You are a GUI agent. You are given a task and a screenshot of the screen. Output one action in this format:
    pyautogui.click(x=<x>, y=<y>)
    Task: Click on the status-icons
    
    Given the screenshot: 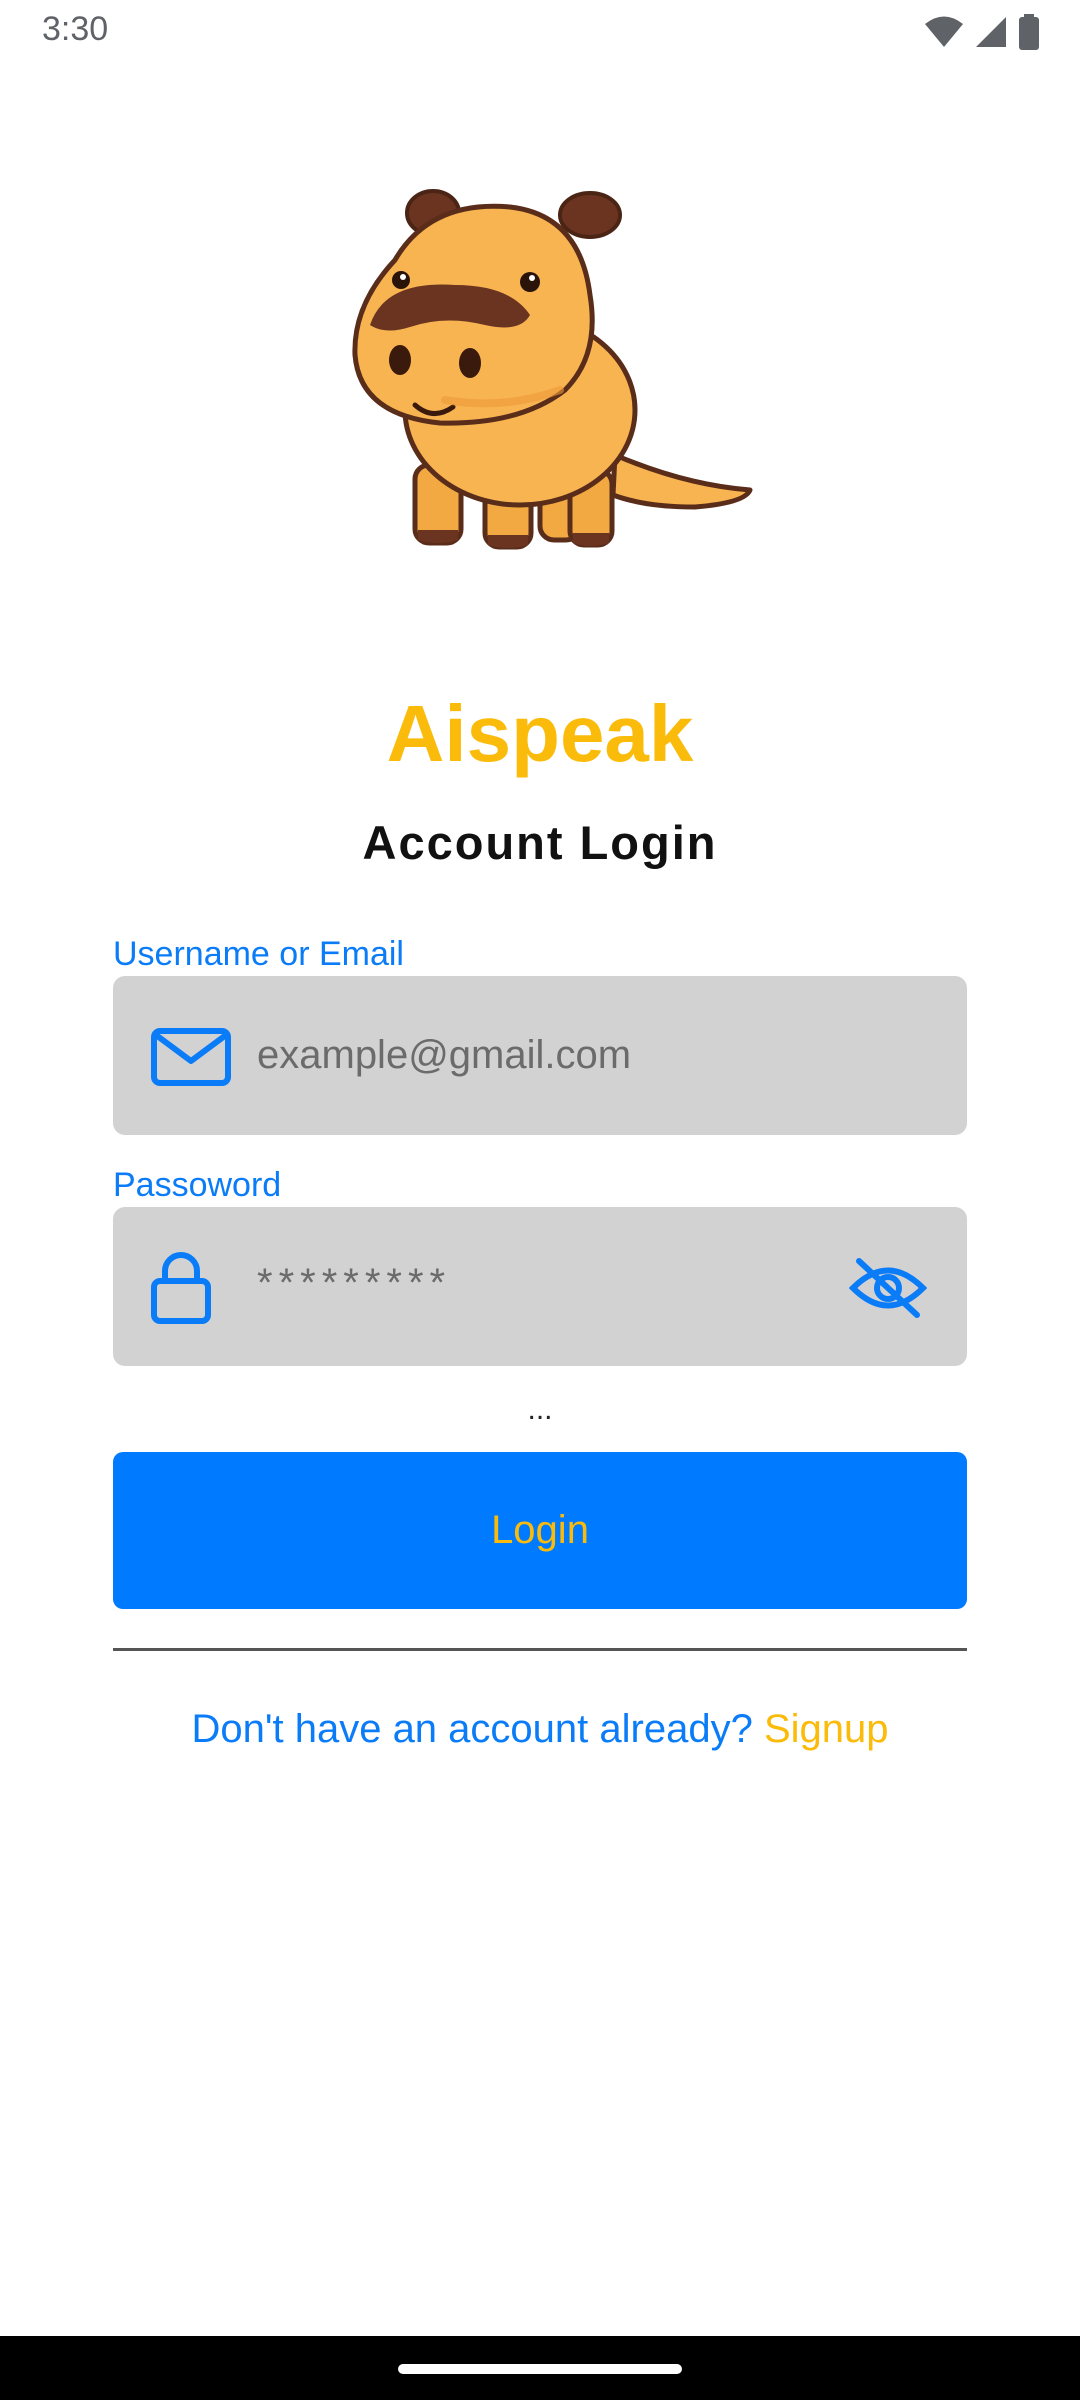 What is the action you would take?
    pyautogui.click(x=982, y=32)
    